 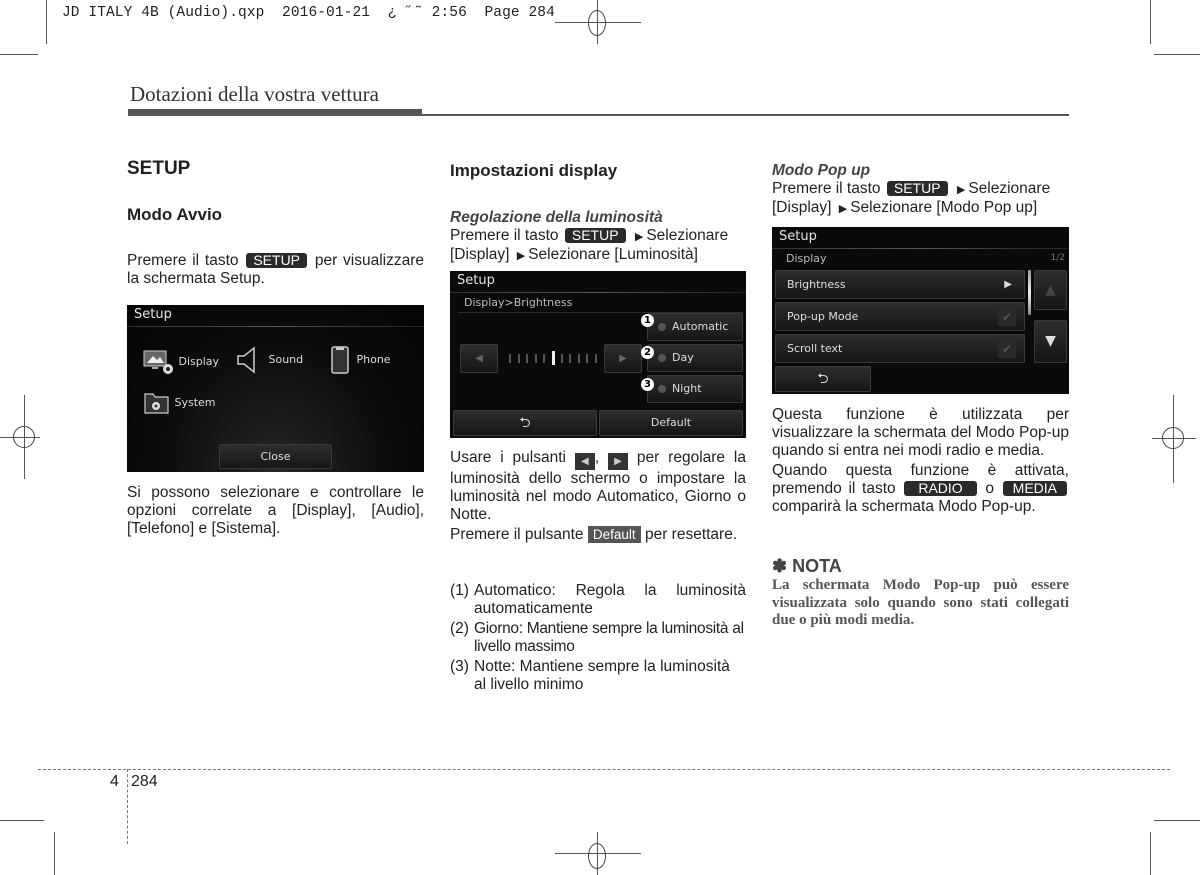 I want to click on row-label: Scroll text, so click(x=815, y=348).